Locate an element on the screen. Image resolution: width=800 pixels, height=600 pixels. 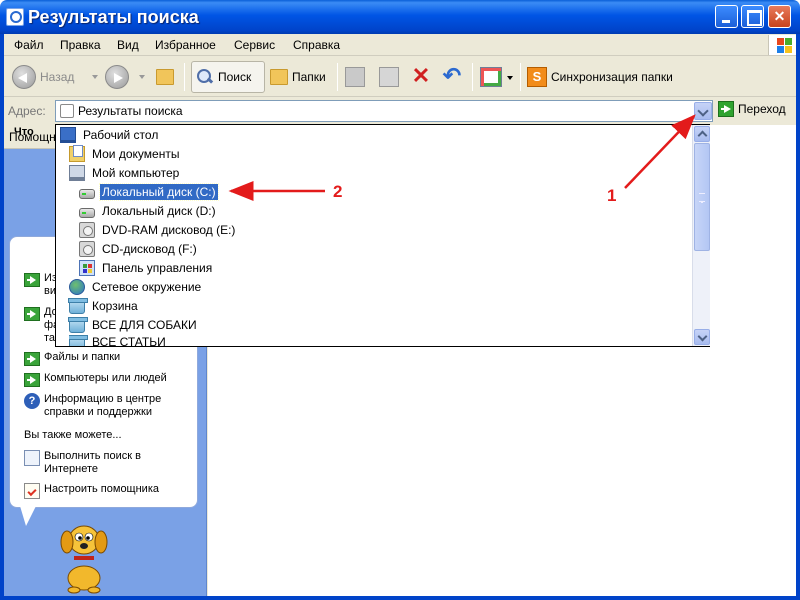
copy-to-icon is located at coordinates (389, 77).